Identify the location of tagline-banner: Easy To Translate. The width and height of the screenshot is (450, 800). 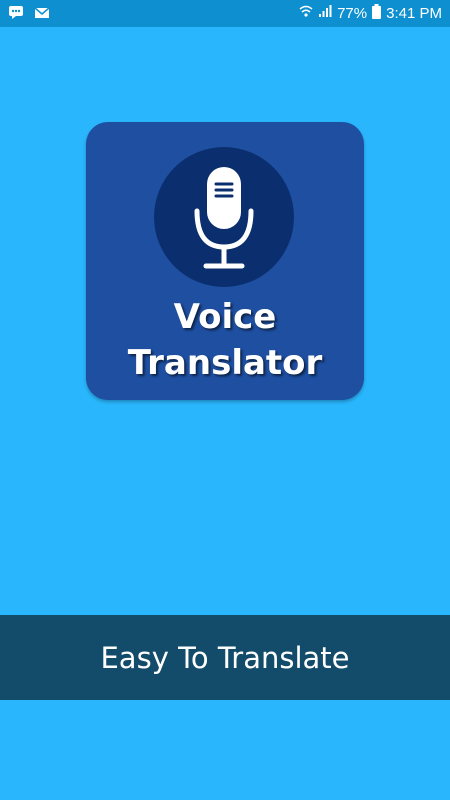
(225, 657).